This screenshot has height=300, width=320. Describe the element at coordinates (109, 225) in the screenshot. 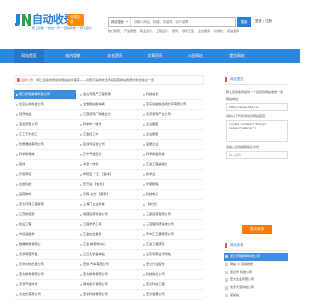

I see `site-link: 工程学学工具` at that location.